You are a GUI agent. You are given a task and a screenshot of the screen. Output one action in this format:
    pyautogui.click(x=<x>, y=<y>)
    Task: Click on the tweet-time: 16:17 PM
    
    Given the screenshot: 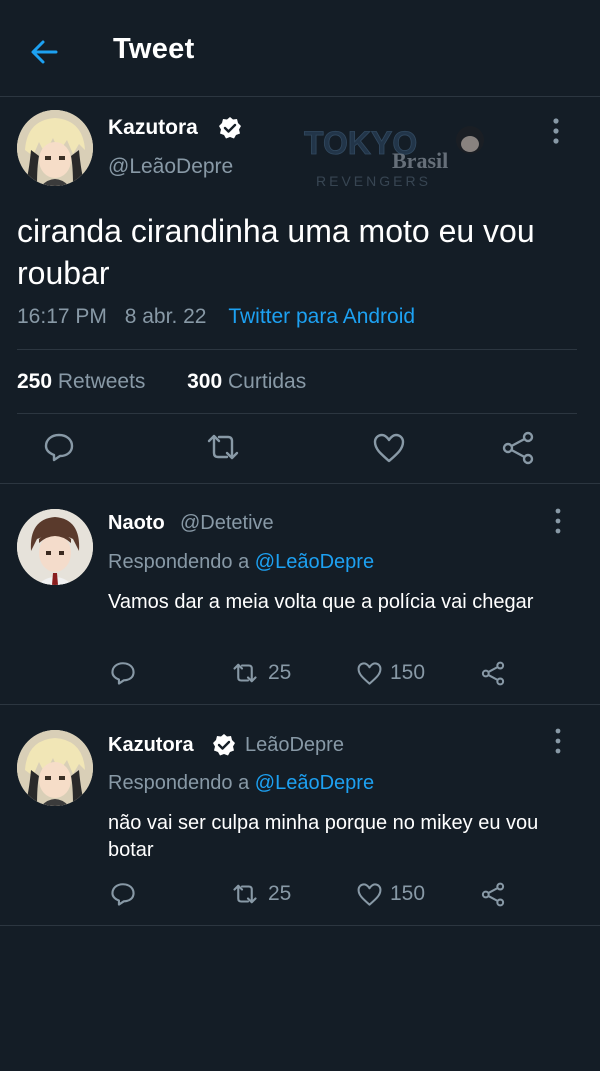 What is the action you would take?
    pyautogui.click(x=62, y=316)
    